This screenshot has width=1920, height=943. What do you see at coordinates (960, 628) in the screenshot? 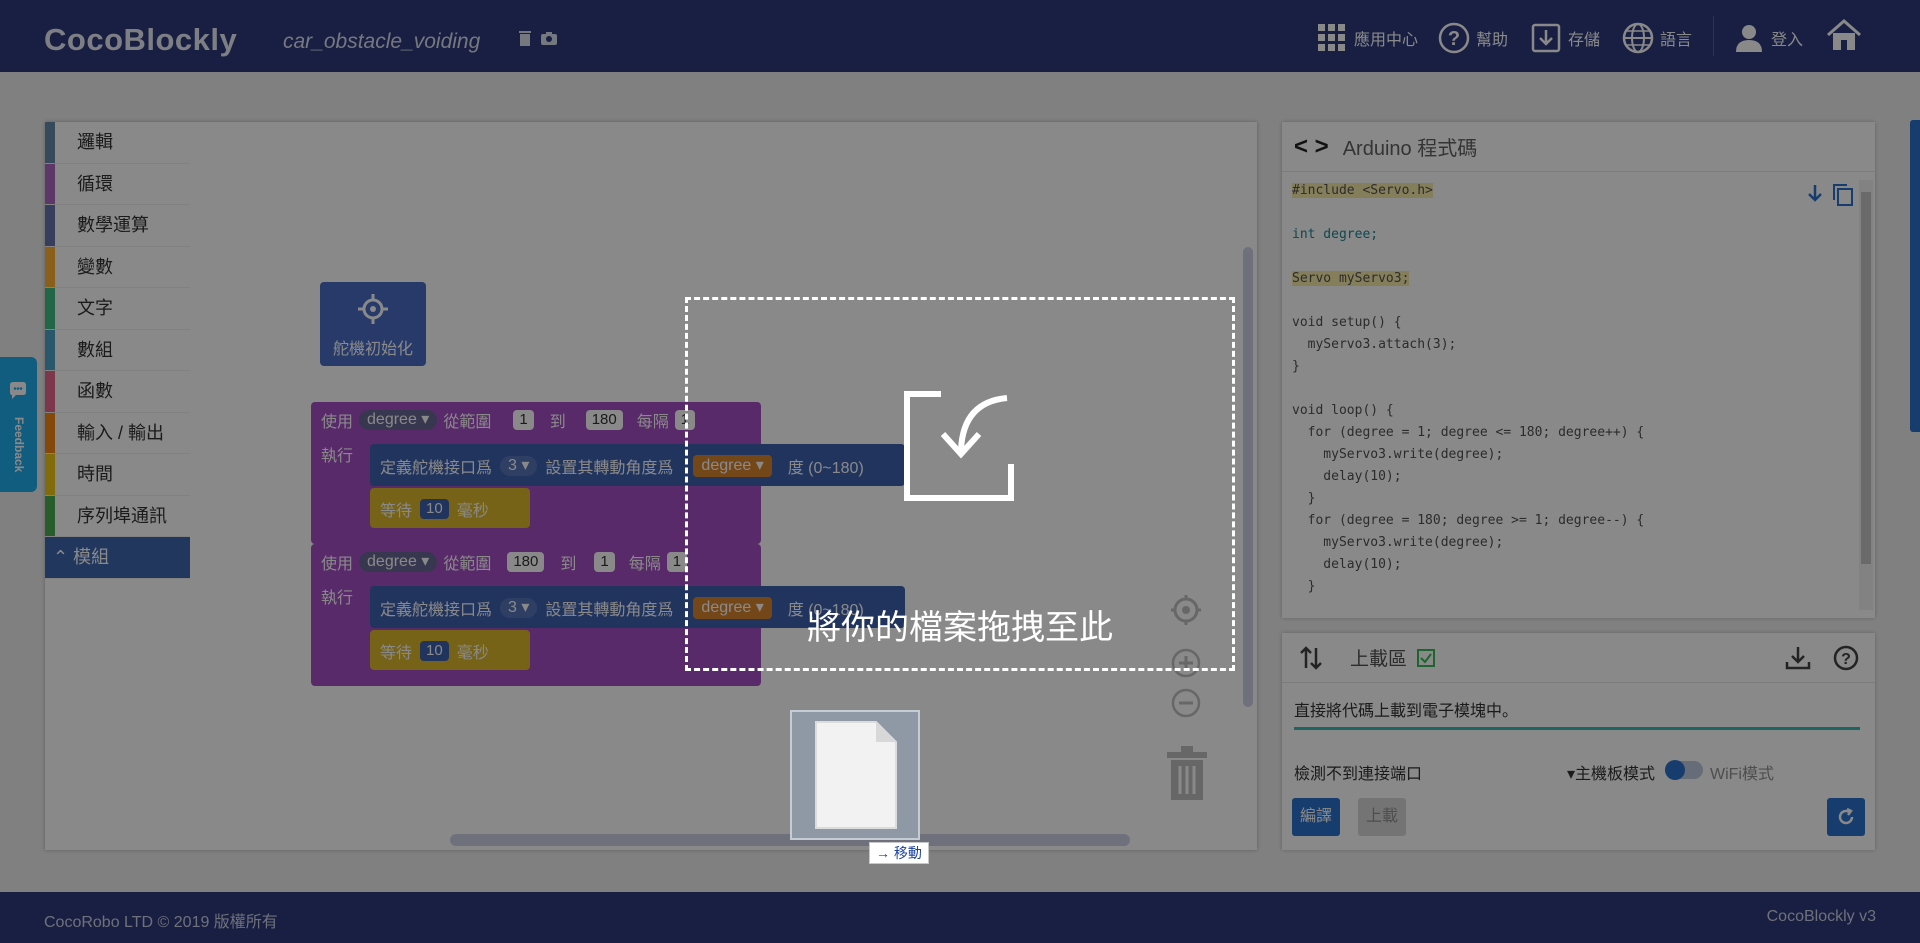
I see `drop-zone-text: 將你的檔案拖拽至此` at bounding box center [960, 628].